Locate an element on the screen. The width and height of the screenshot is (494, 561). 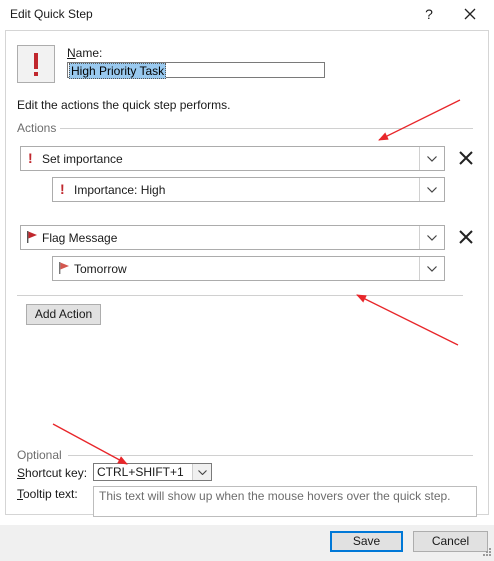
action-label: Flag Message is located at coordinates (80, 238).